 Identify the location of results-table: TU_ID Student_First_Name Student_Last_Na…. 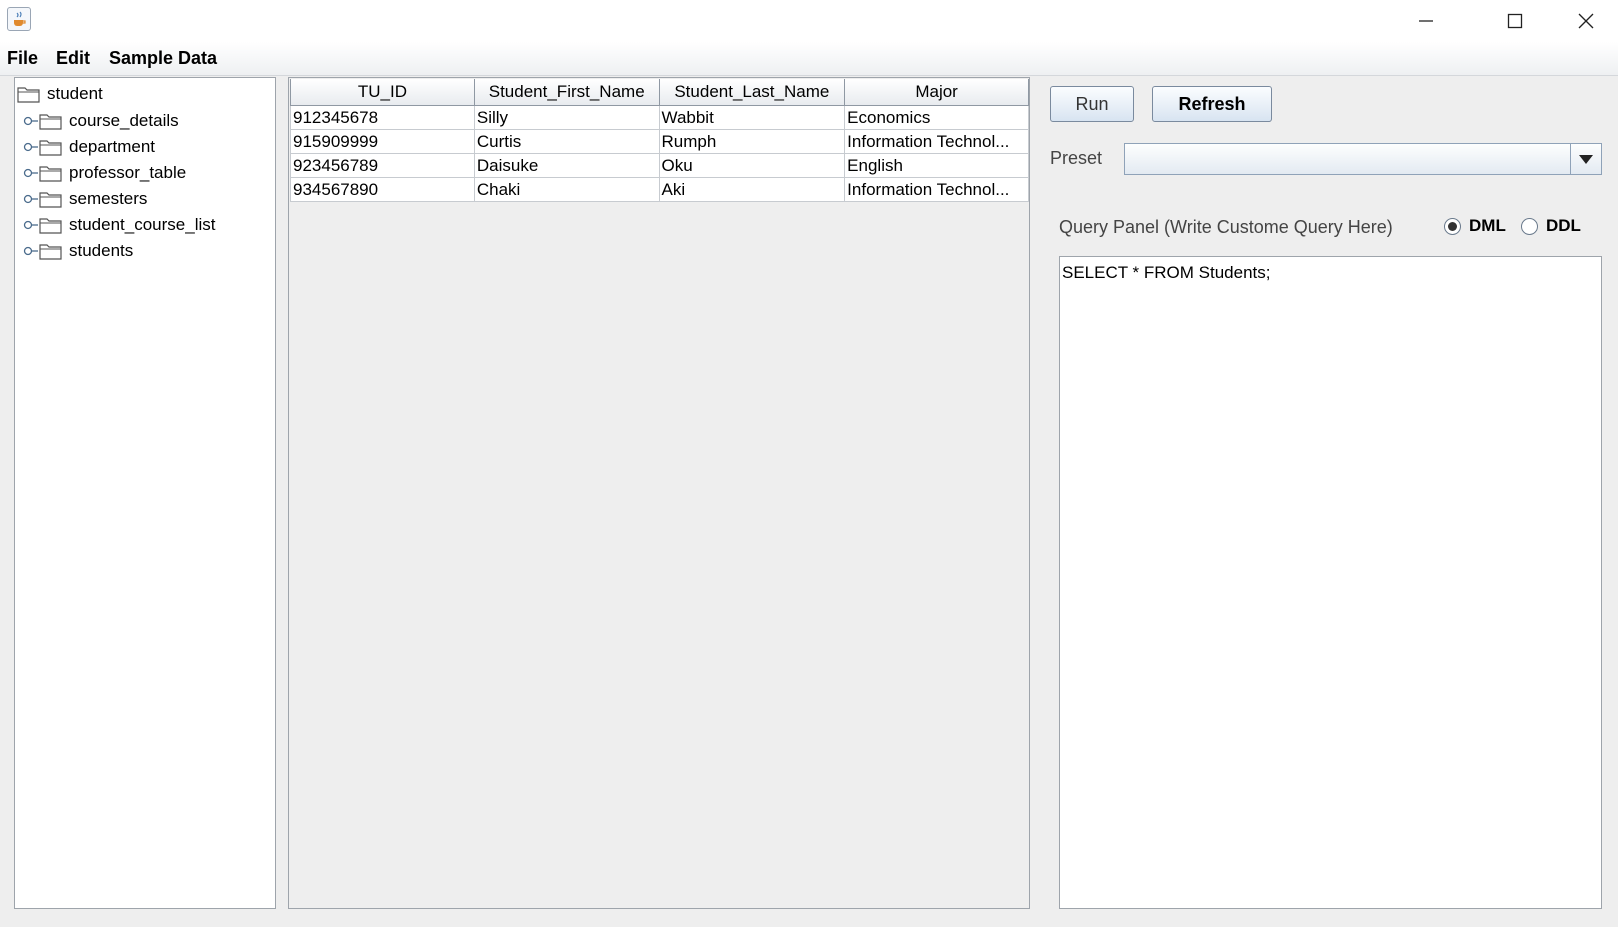
(659, 140).